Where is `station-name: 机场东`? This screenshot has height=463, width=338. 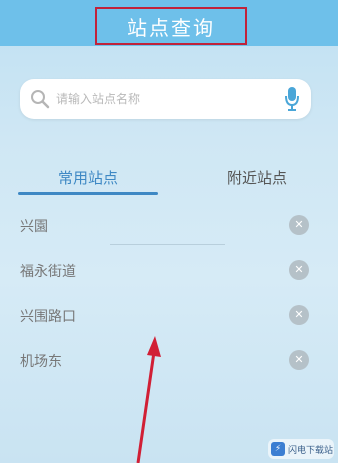 station-name: 机场东 is located at coordinates (41, 362).